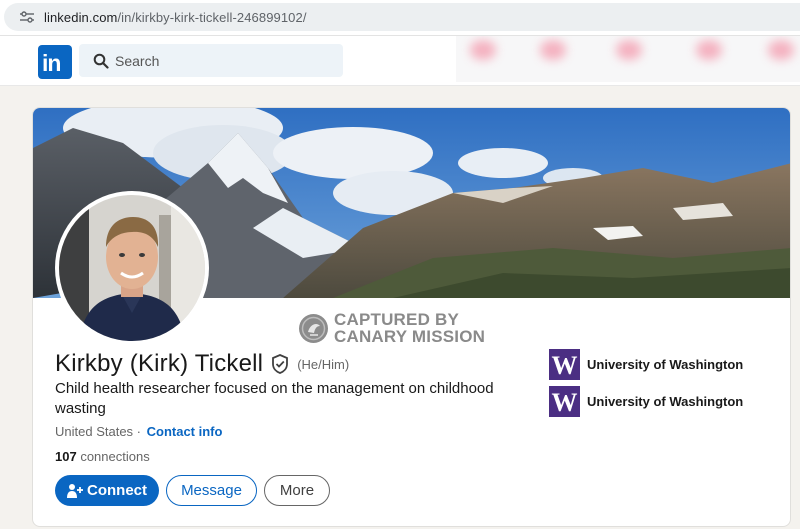 This screenshot has width=800, height=529. What do you see at coordinates (55, 62) in the screenshot?
I see `linkedin-logo: in` at bounding box center [55, 62].